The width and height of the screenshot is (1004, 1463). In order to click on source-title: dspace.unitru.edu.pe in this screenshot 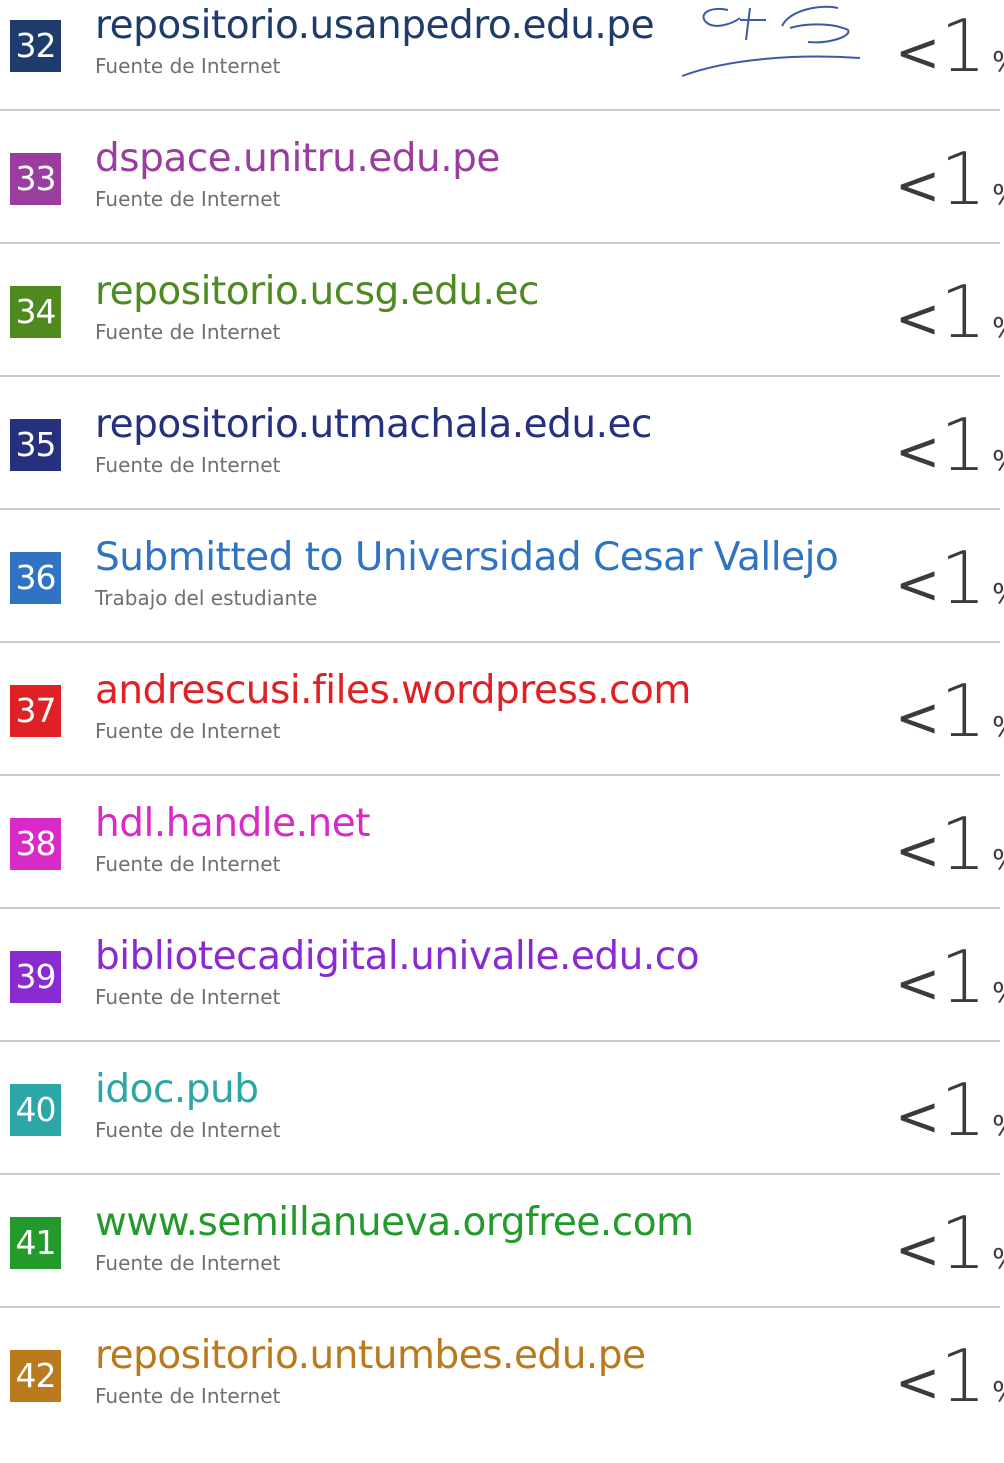, I will do `click(297, 159)`.